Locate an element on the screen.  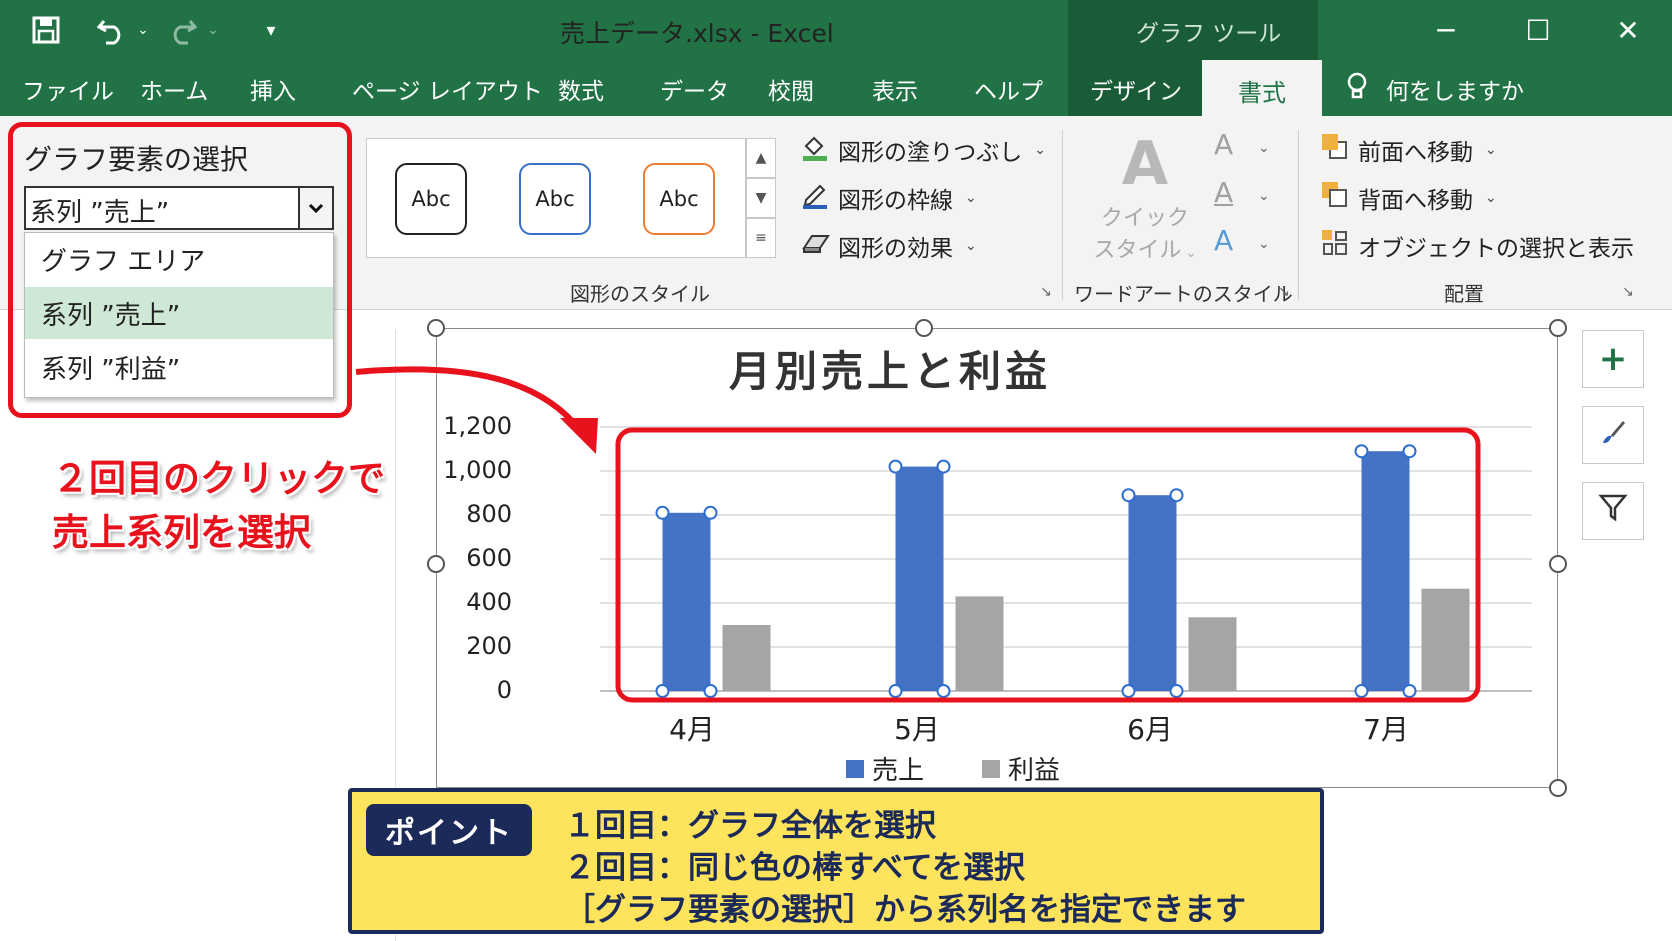
point-badge: ポイント is located at coordinates (449, 830).